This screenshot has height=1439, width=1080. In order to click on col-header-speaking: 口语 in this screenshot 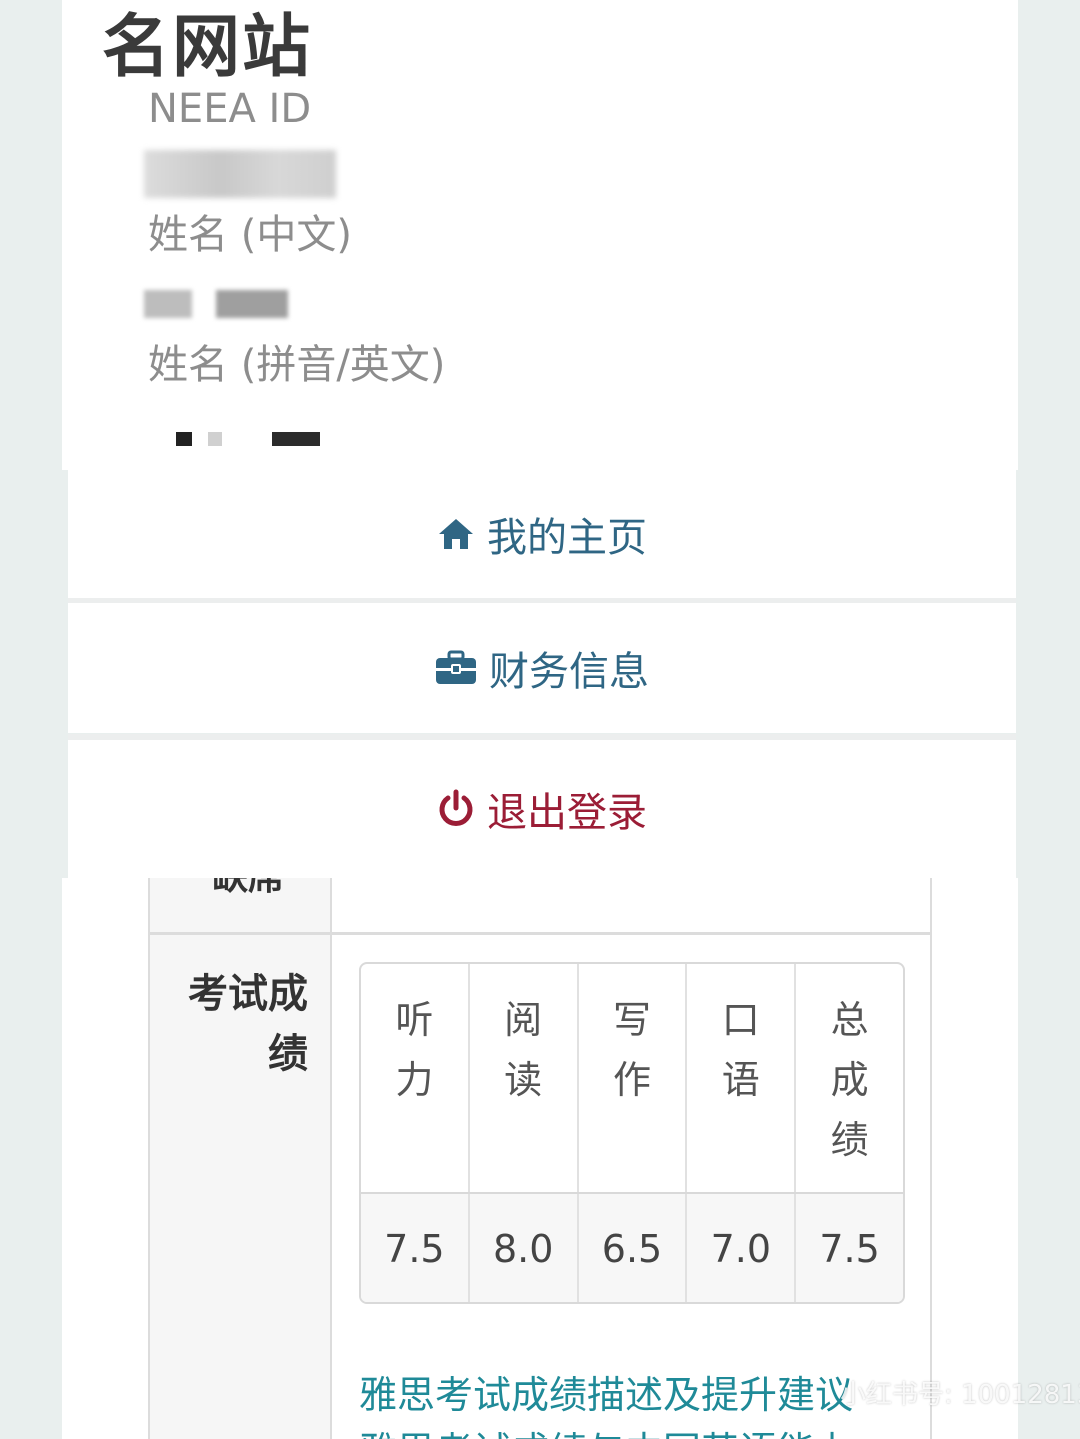, I will do `click(742, 1078)`.